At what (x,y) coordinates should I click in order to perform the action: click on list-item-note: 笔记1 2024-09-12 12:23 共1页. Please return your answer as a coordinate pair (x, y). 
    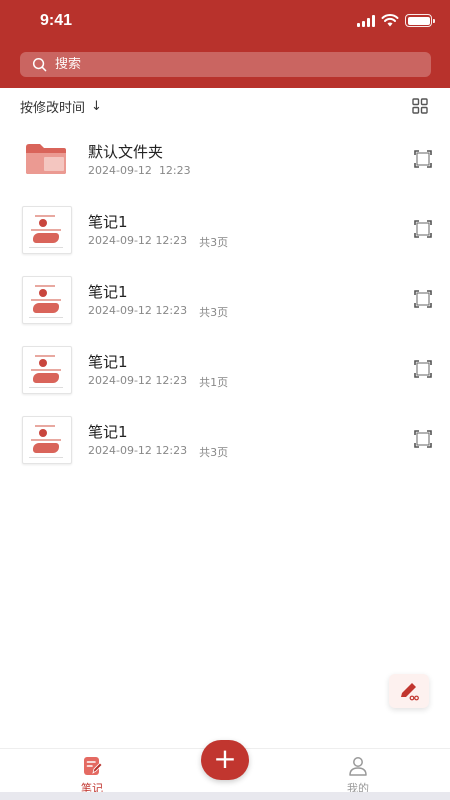
    Looking at the image, I should click on (225, 369).